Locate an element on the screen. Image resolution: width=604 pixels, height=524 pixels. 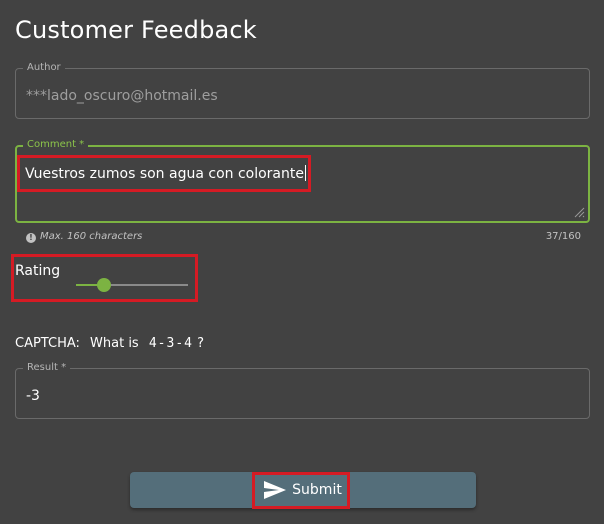
captcha-expression: 4-3-4 is located at coordinates (170, 343).